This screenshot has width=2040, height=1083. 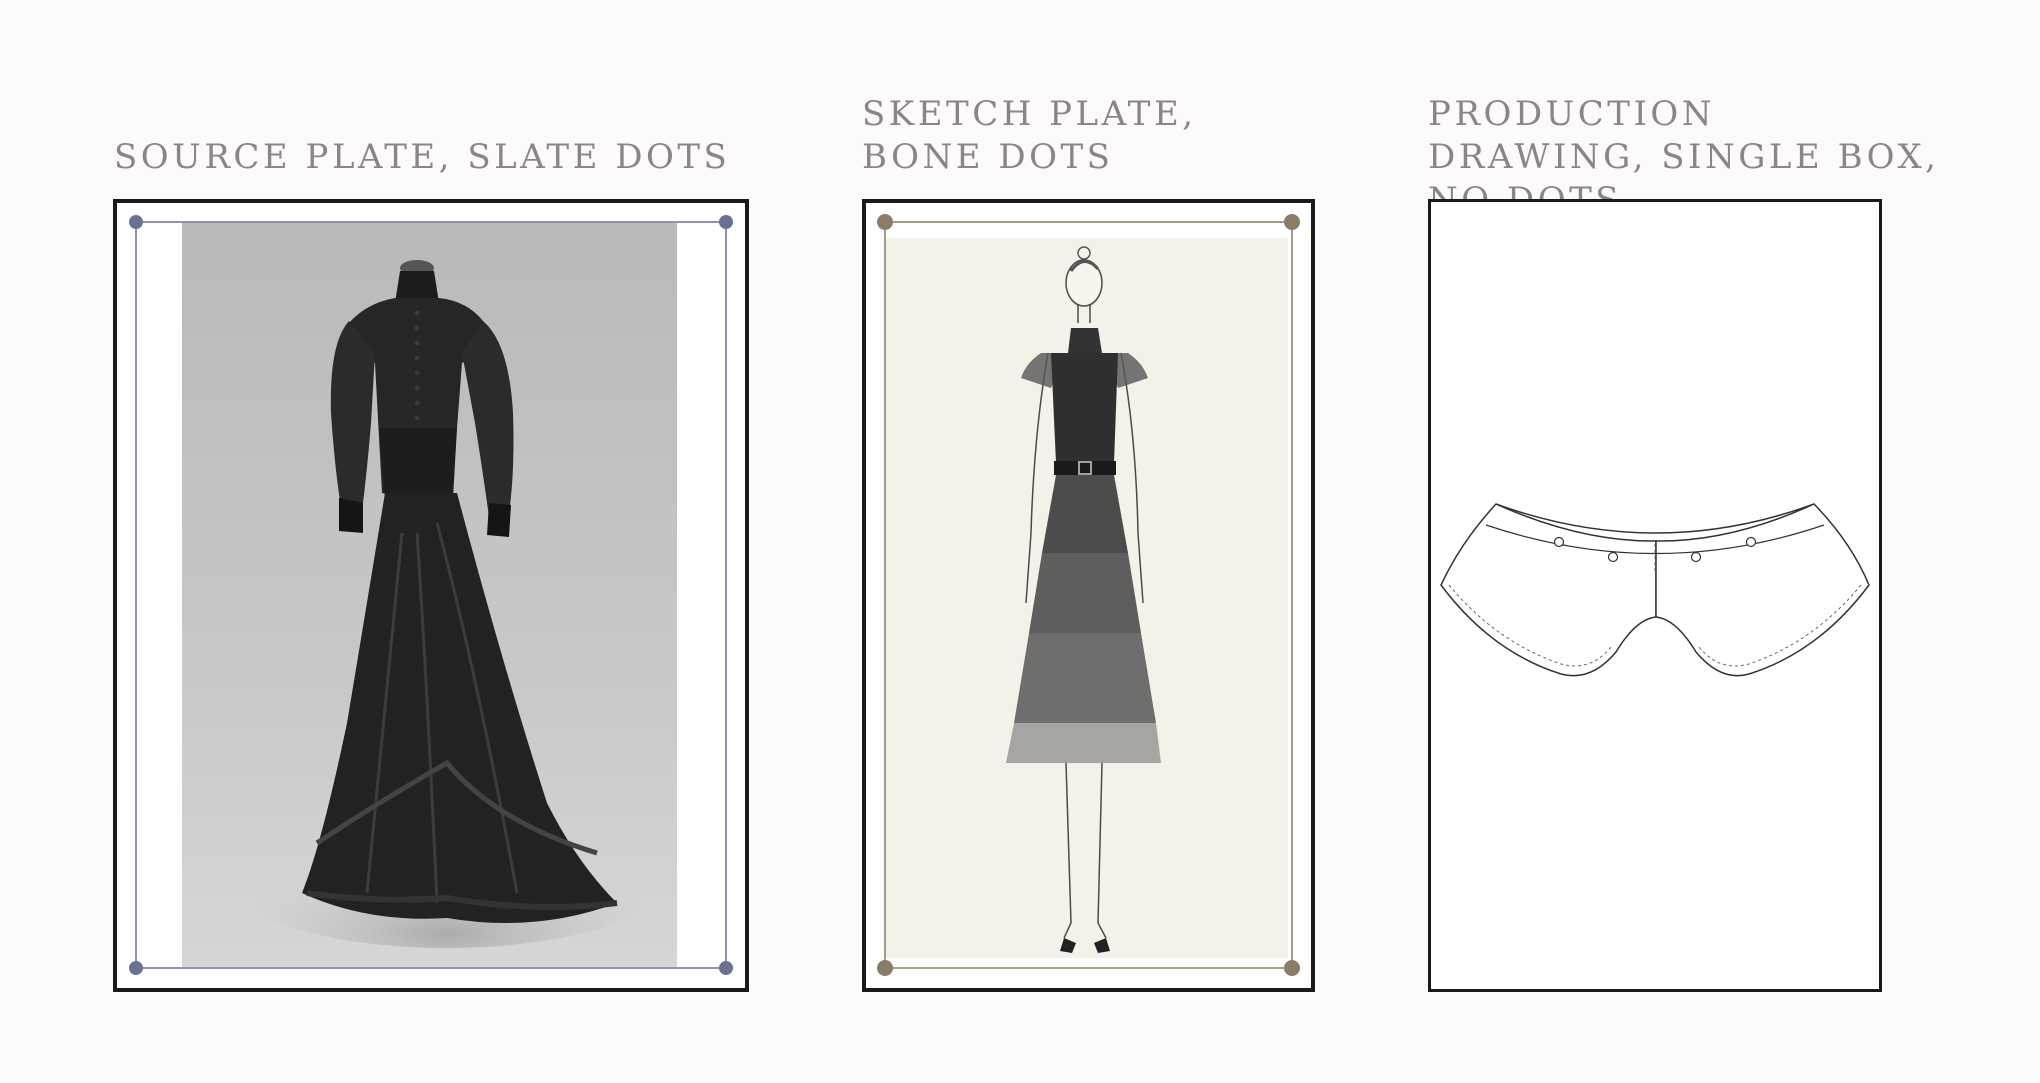 I want to click on plate-caption-source: SOURCE PLATE, SLATE DOTS, so click(x=422, y=157).